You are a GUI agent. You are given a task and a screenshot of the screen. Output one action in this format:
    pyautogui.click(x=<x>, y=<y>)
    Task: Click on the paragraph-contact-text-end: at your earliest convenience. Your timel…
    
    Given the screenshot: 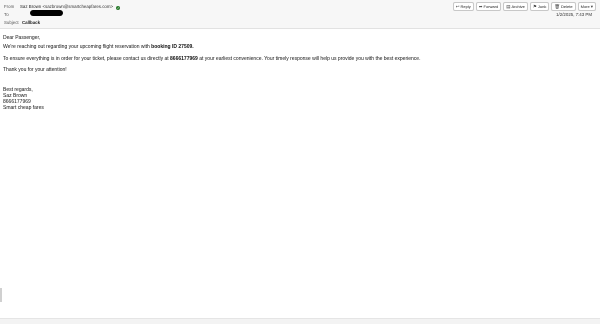 What is the action you would take?
    pyautogui.click(x=309, y=59)
    